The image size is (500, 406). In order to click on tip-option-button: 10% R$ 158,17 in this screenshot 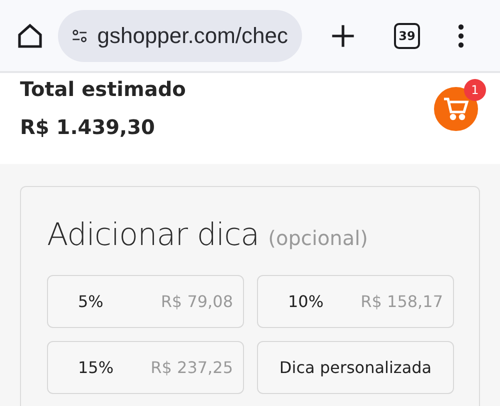, I will do `click(355, 301)`.